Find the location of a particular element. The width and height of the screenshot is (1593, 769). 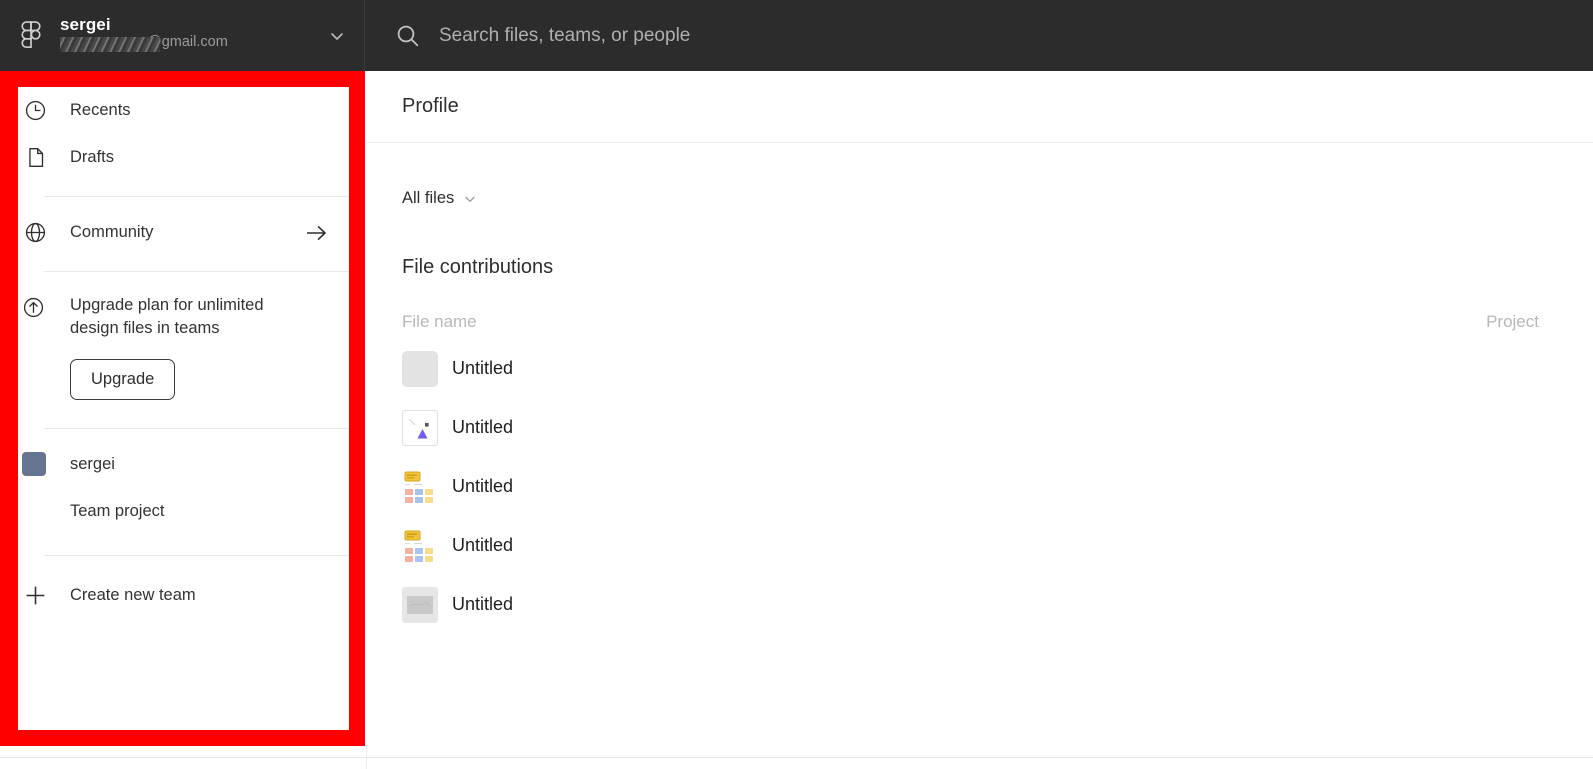

account-info: sergei xxxxxxxxxxxx@gmail.com is located at coordinates (190, 35).